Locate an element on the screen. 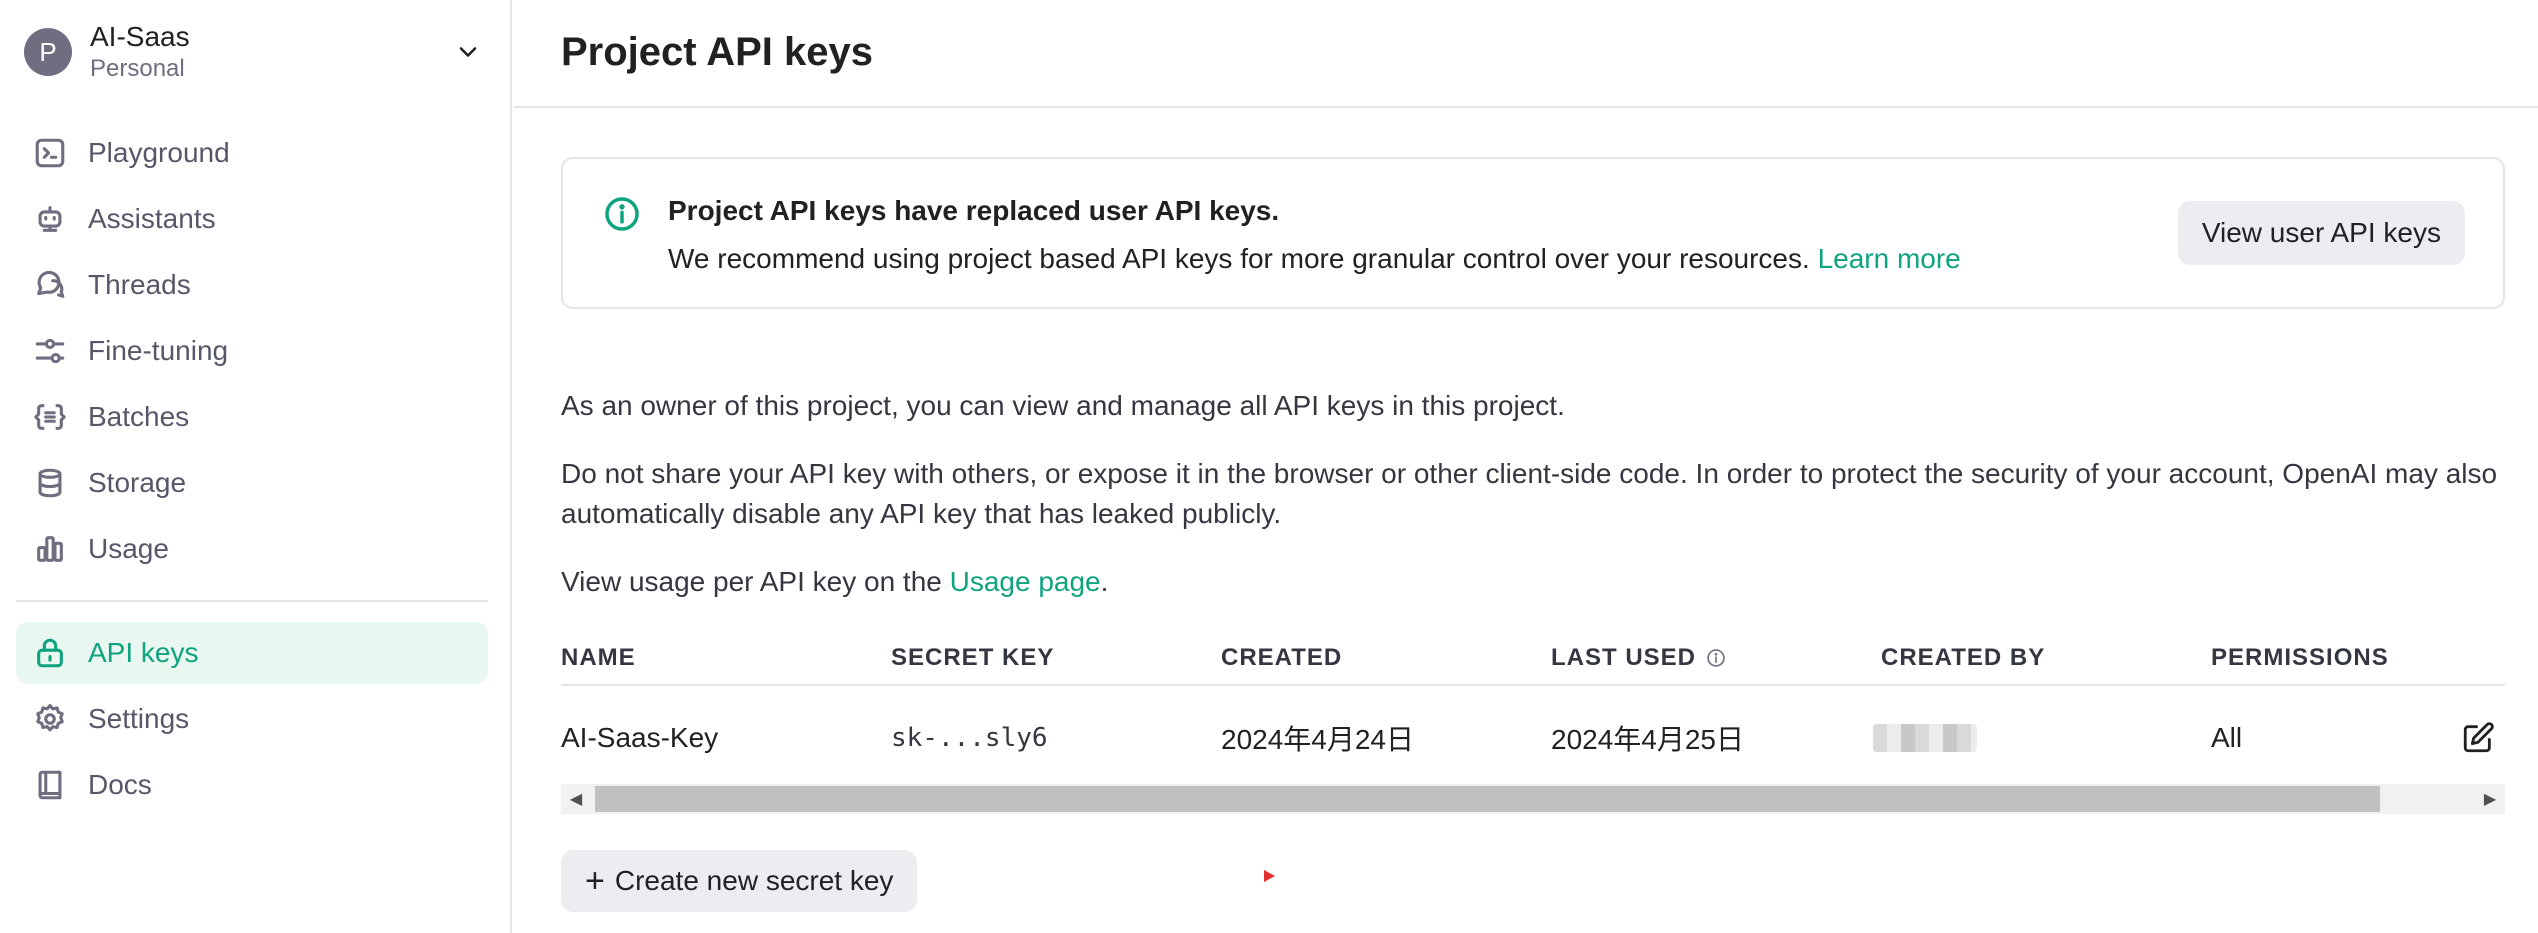  gear-icon is located at coordinates (50, 719).